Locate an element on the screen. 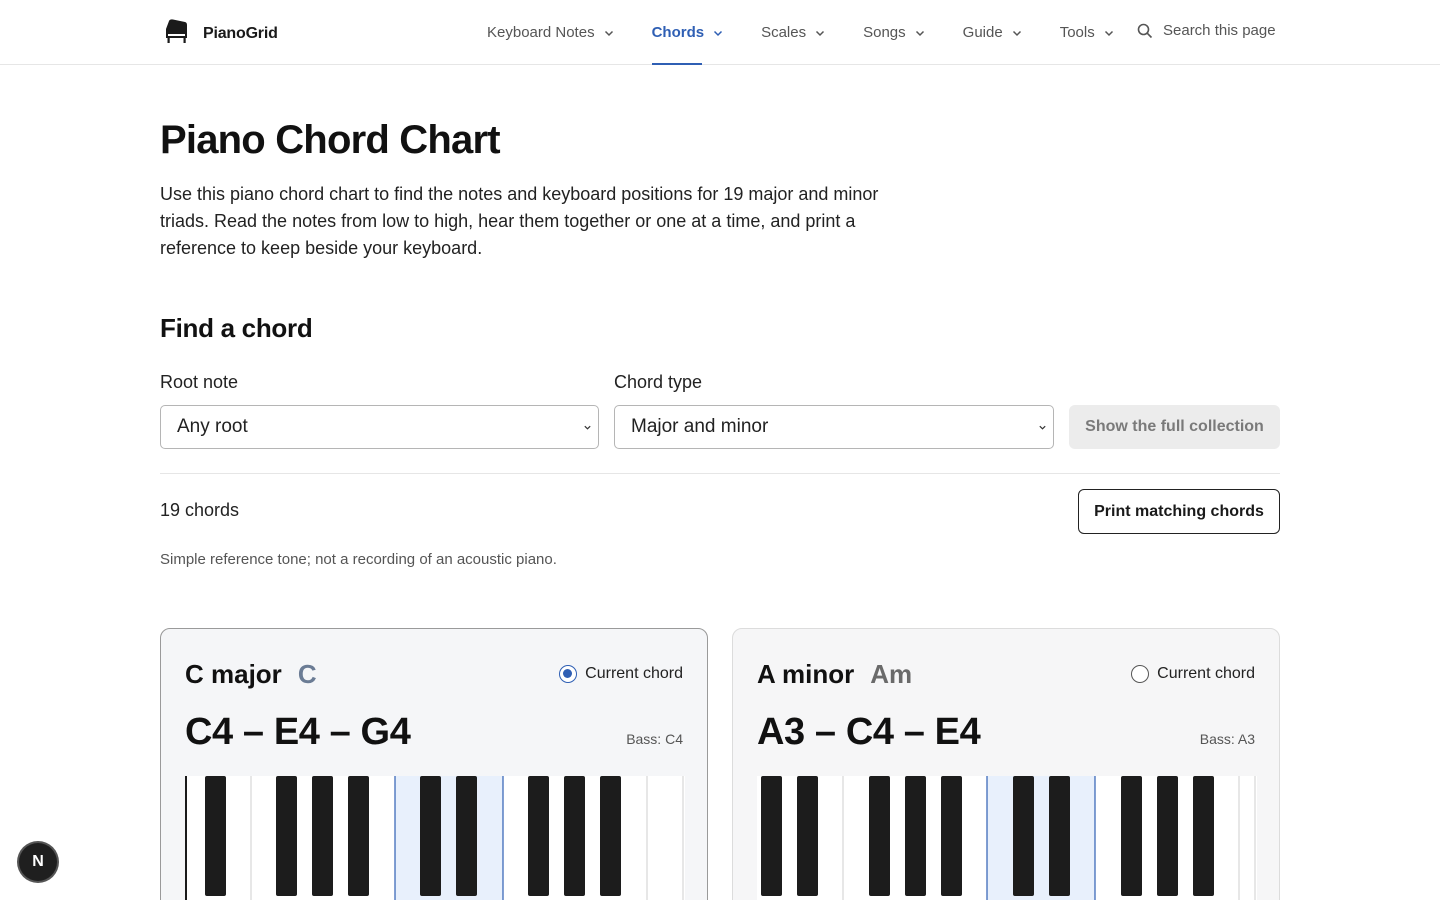 The image size is (1440, 900). white-keys is located at coordinates (1007, 838).